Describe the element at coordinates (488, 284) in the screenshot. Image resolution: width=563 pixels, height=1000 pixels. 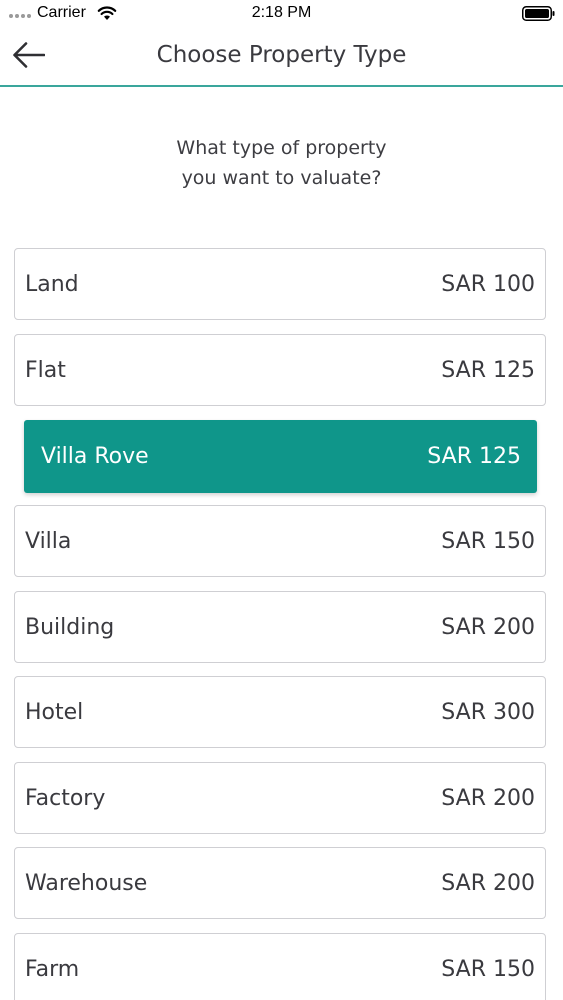
I see `property-type-price: SAR 100` at that location.